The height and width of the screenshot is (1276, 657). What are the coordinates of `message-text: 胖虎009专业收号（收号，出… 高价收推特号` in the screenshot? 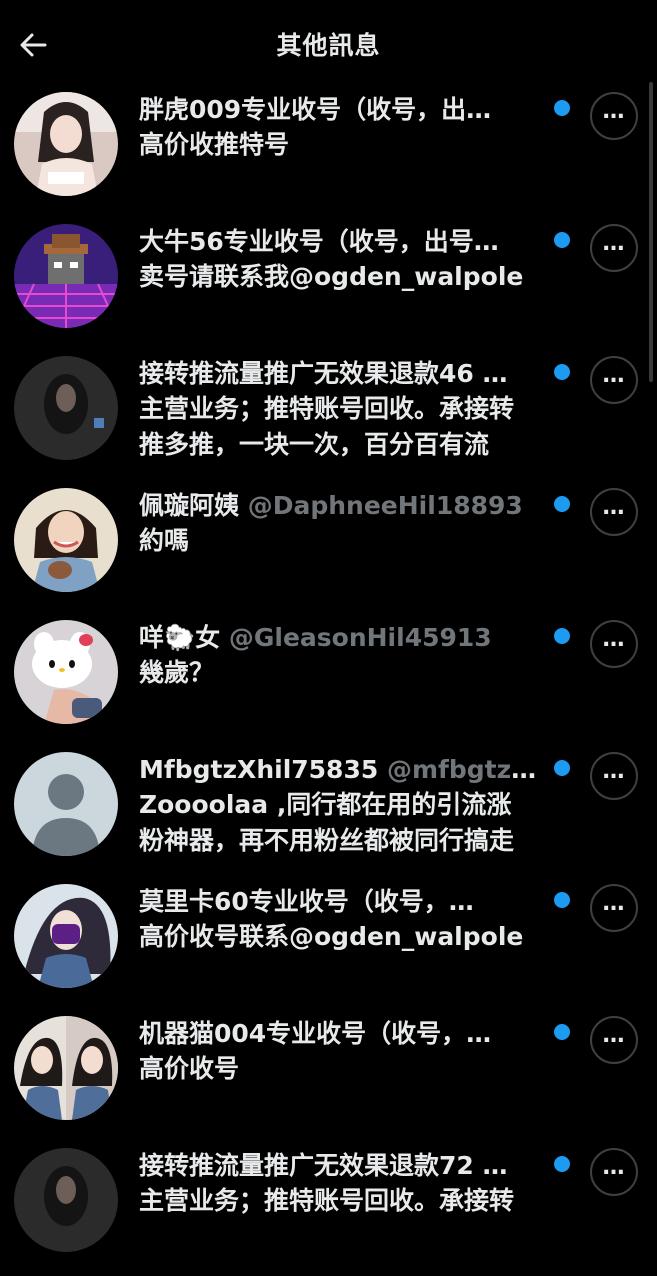 It's located at (341, 127).